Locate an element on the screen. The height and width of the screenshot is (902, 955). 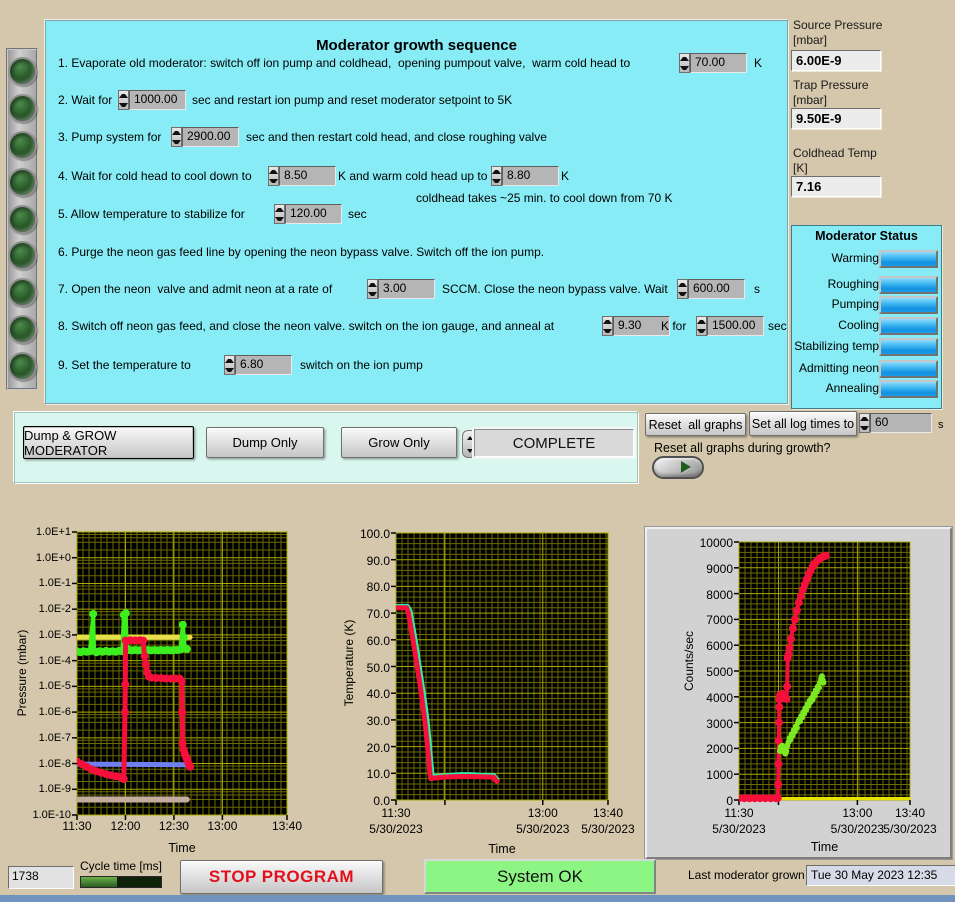
step-6-field-1-value: 120.00 is located at coordinates (313, 214).